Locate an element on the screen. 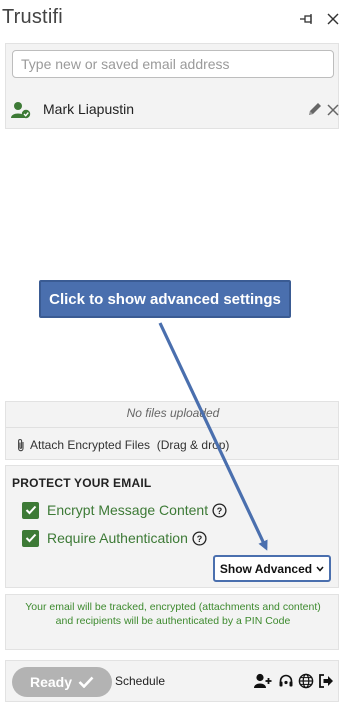  verified-user-icon is located at coordinates (21, 110).